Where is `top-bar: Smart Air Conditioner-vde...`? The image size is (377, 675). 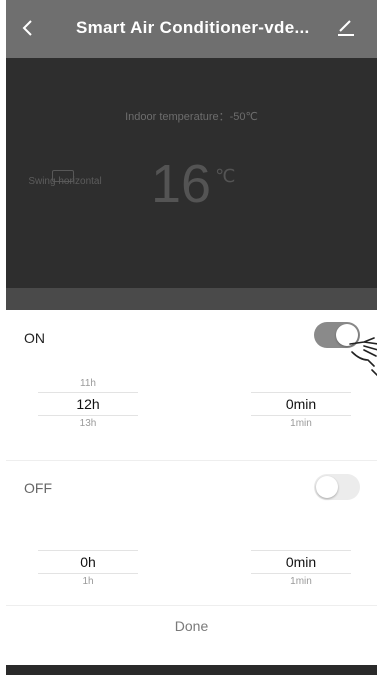
top-bar: Smart Air Conditioner-vde... is located at coordinates (191, 29).